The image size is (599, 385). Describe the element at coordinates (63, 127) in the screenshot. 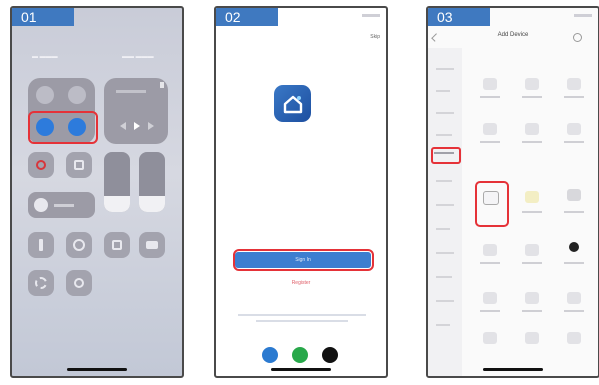

I see `highlight-wifi-bluetooth` at that location.